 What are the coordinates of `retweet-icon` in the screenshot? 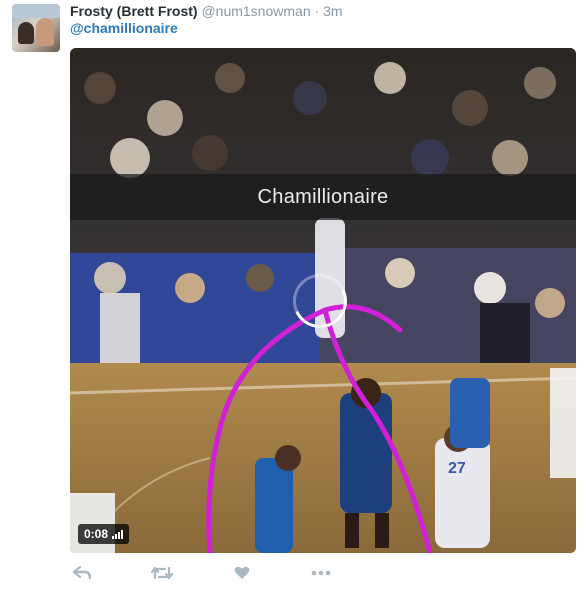 It's located at (162, 573).